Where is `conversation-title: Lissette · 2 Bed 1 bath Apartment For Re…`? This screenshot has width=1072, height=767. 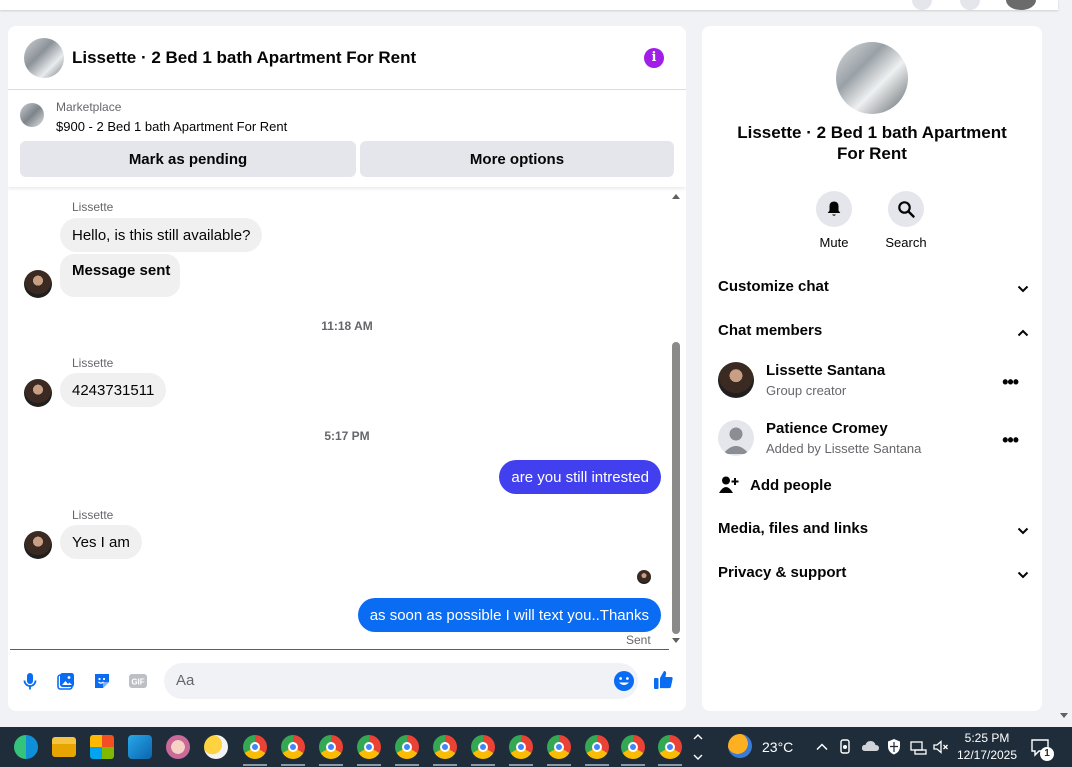 conversation-title: Lissette · 2 Bed 1 bath Apartment For Re… is located at coordinates (244, 58).